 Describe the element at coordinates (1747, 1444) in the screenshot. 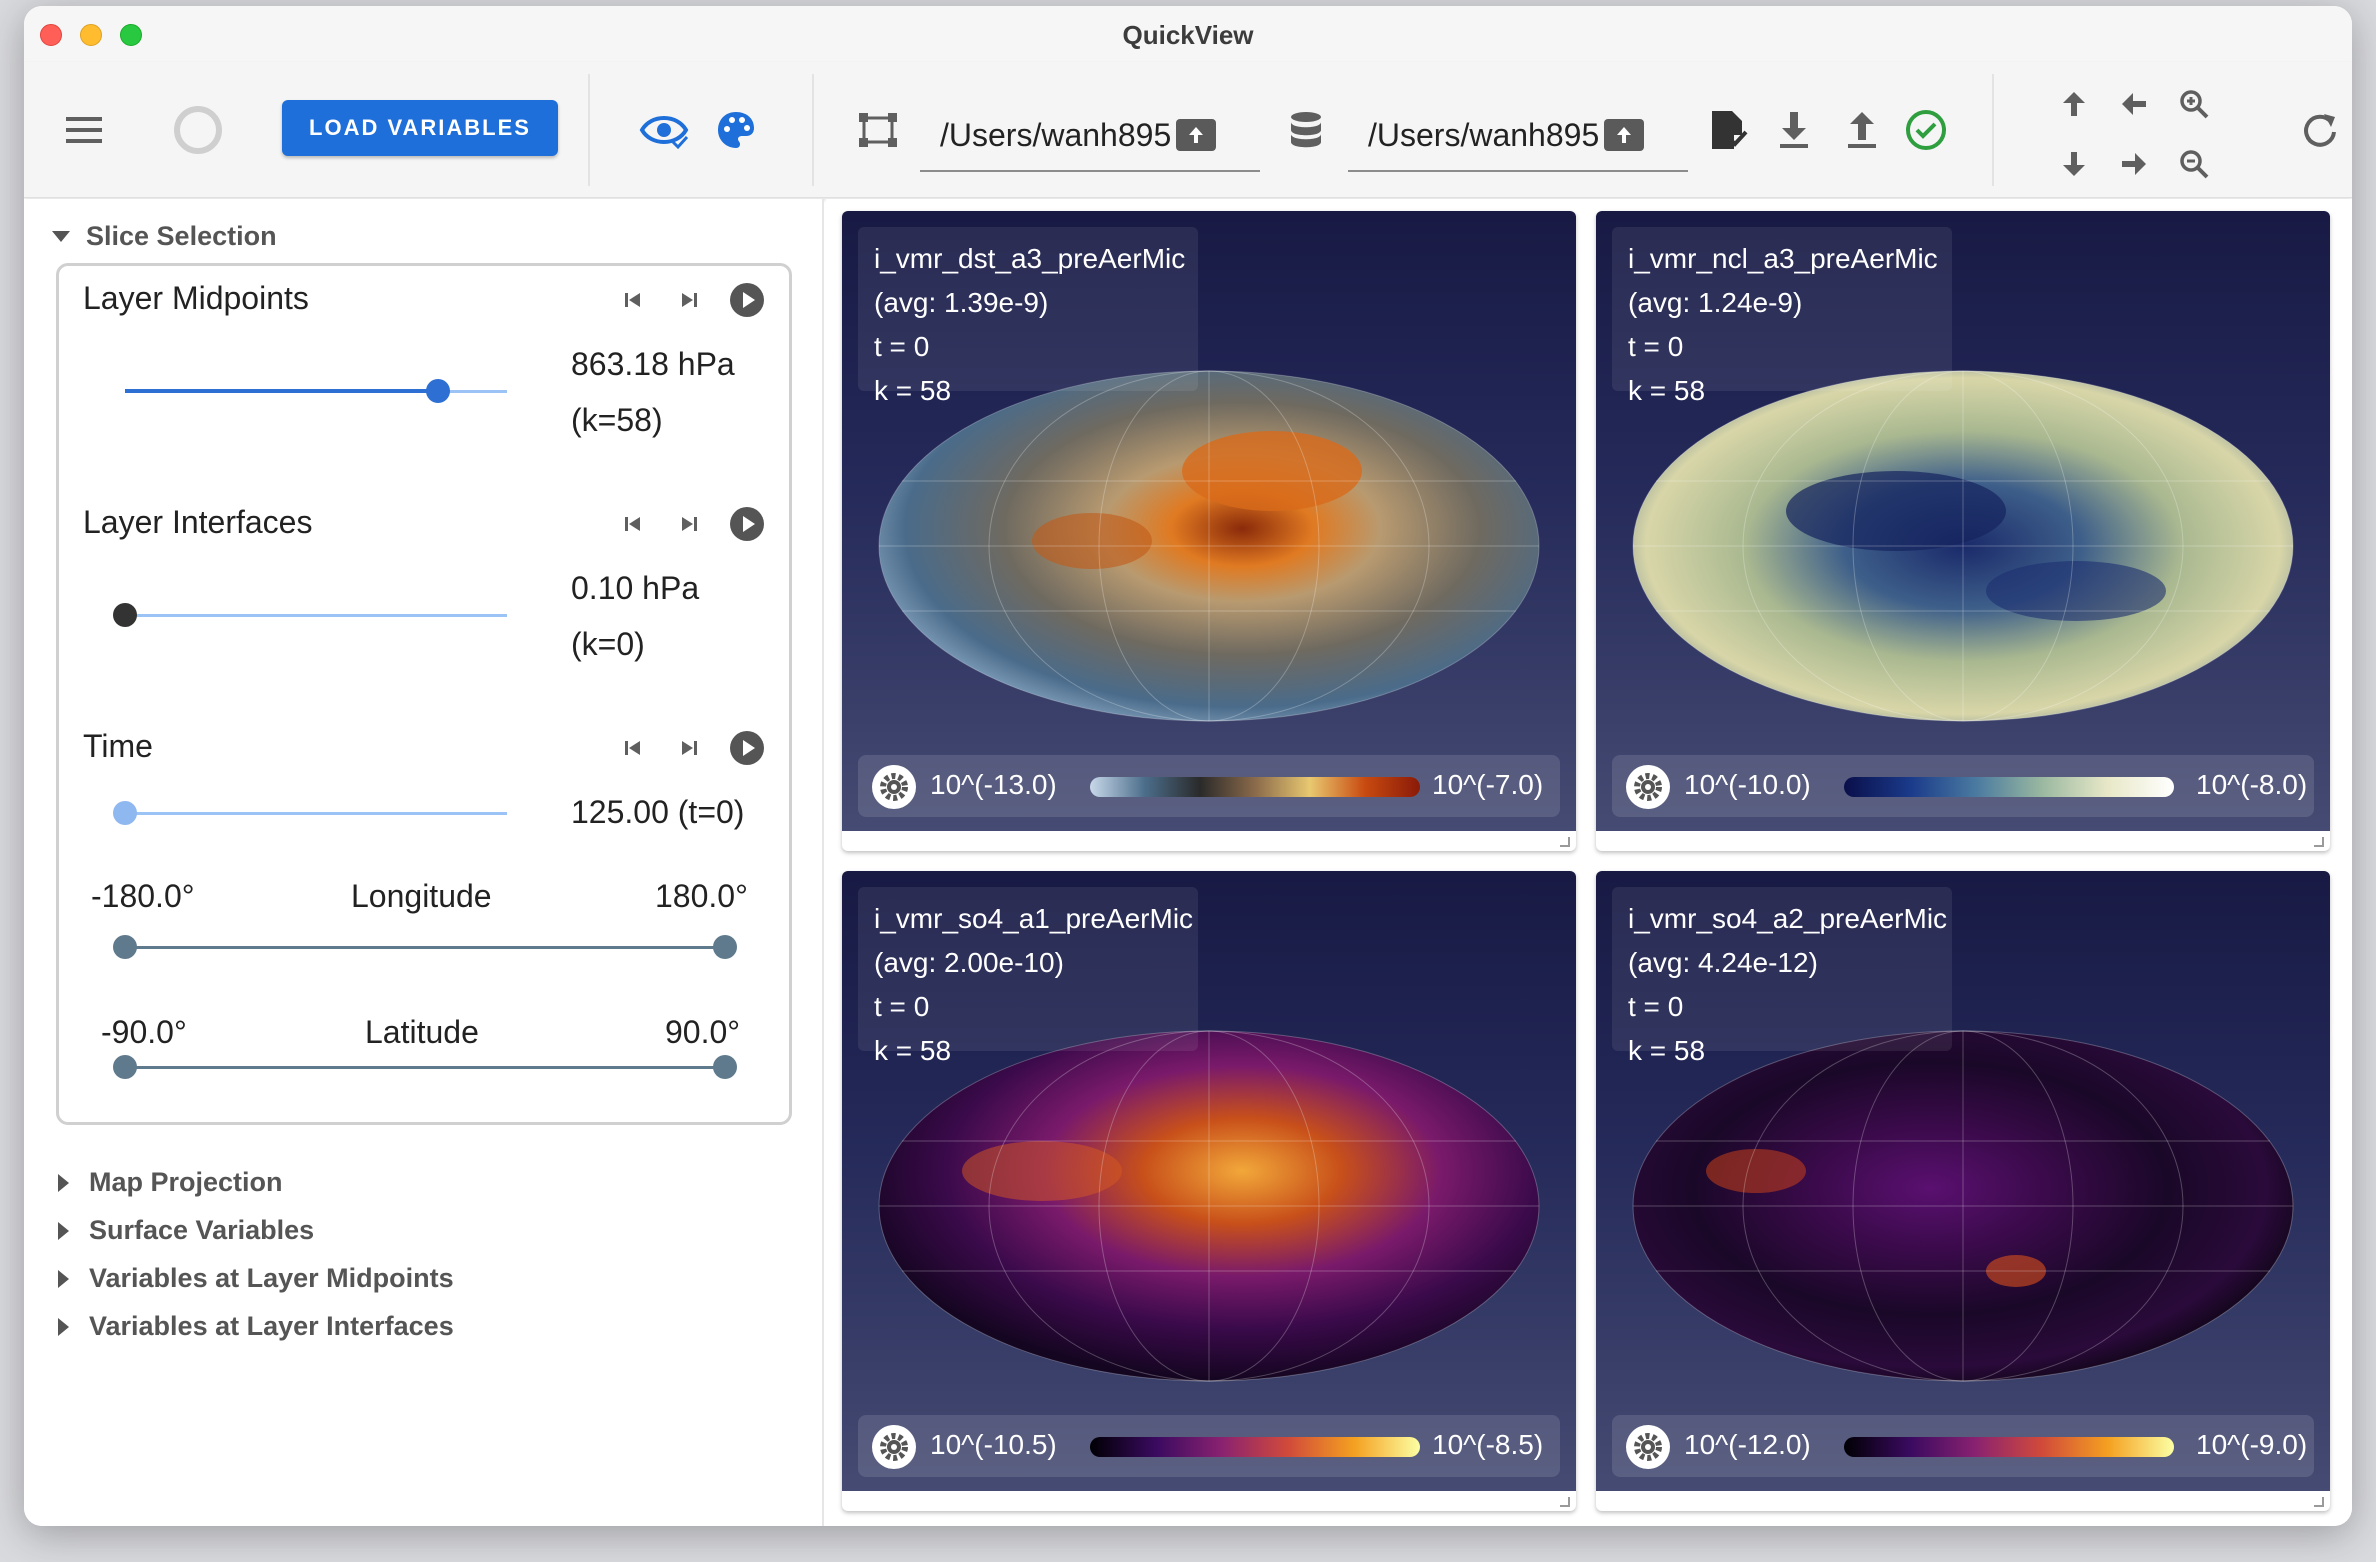

I see `colorbar-min: 10^(-12.0)` at that location.